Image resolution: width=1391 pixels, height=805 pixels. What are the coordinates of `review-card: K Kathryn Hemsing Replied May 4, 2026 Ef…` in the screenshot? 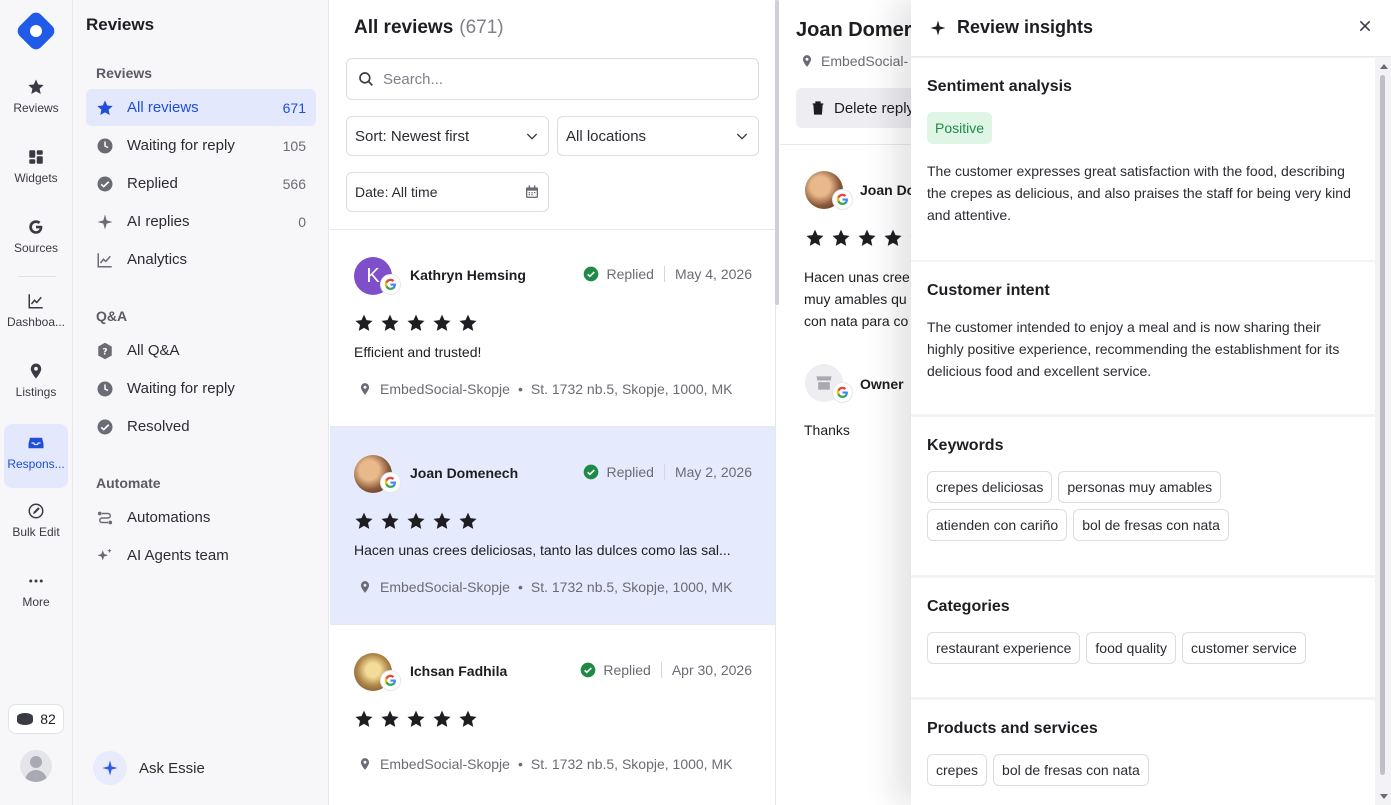 It's located at (552, 328).